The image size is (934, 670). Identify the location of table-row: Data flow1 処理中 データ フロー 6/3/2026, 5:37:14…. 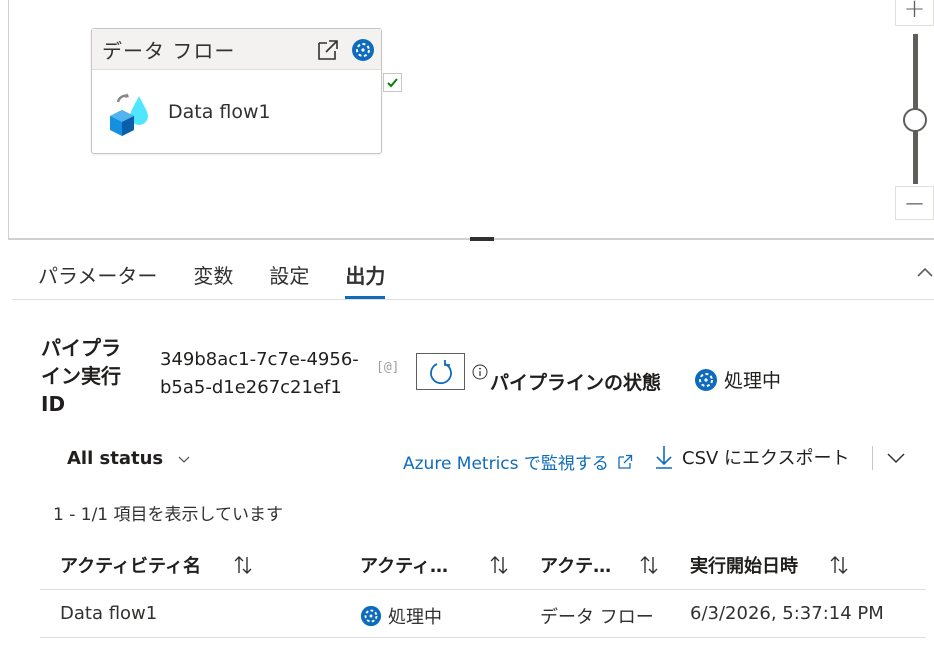
(483, 614).